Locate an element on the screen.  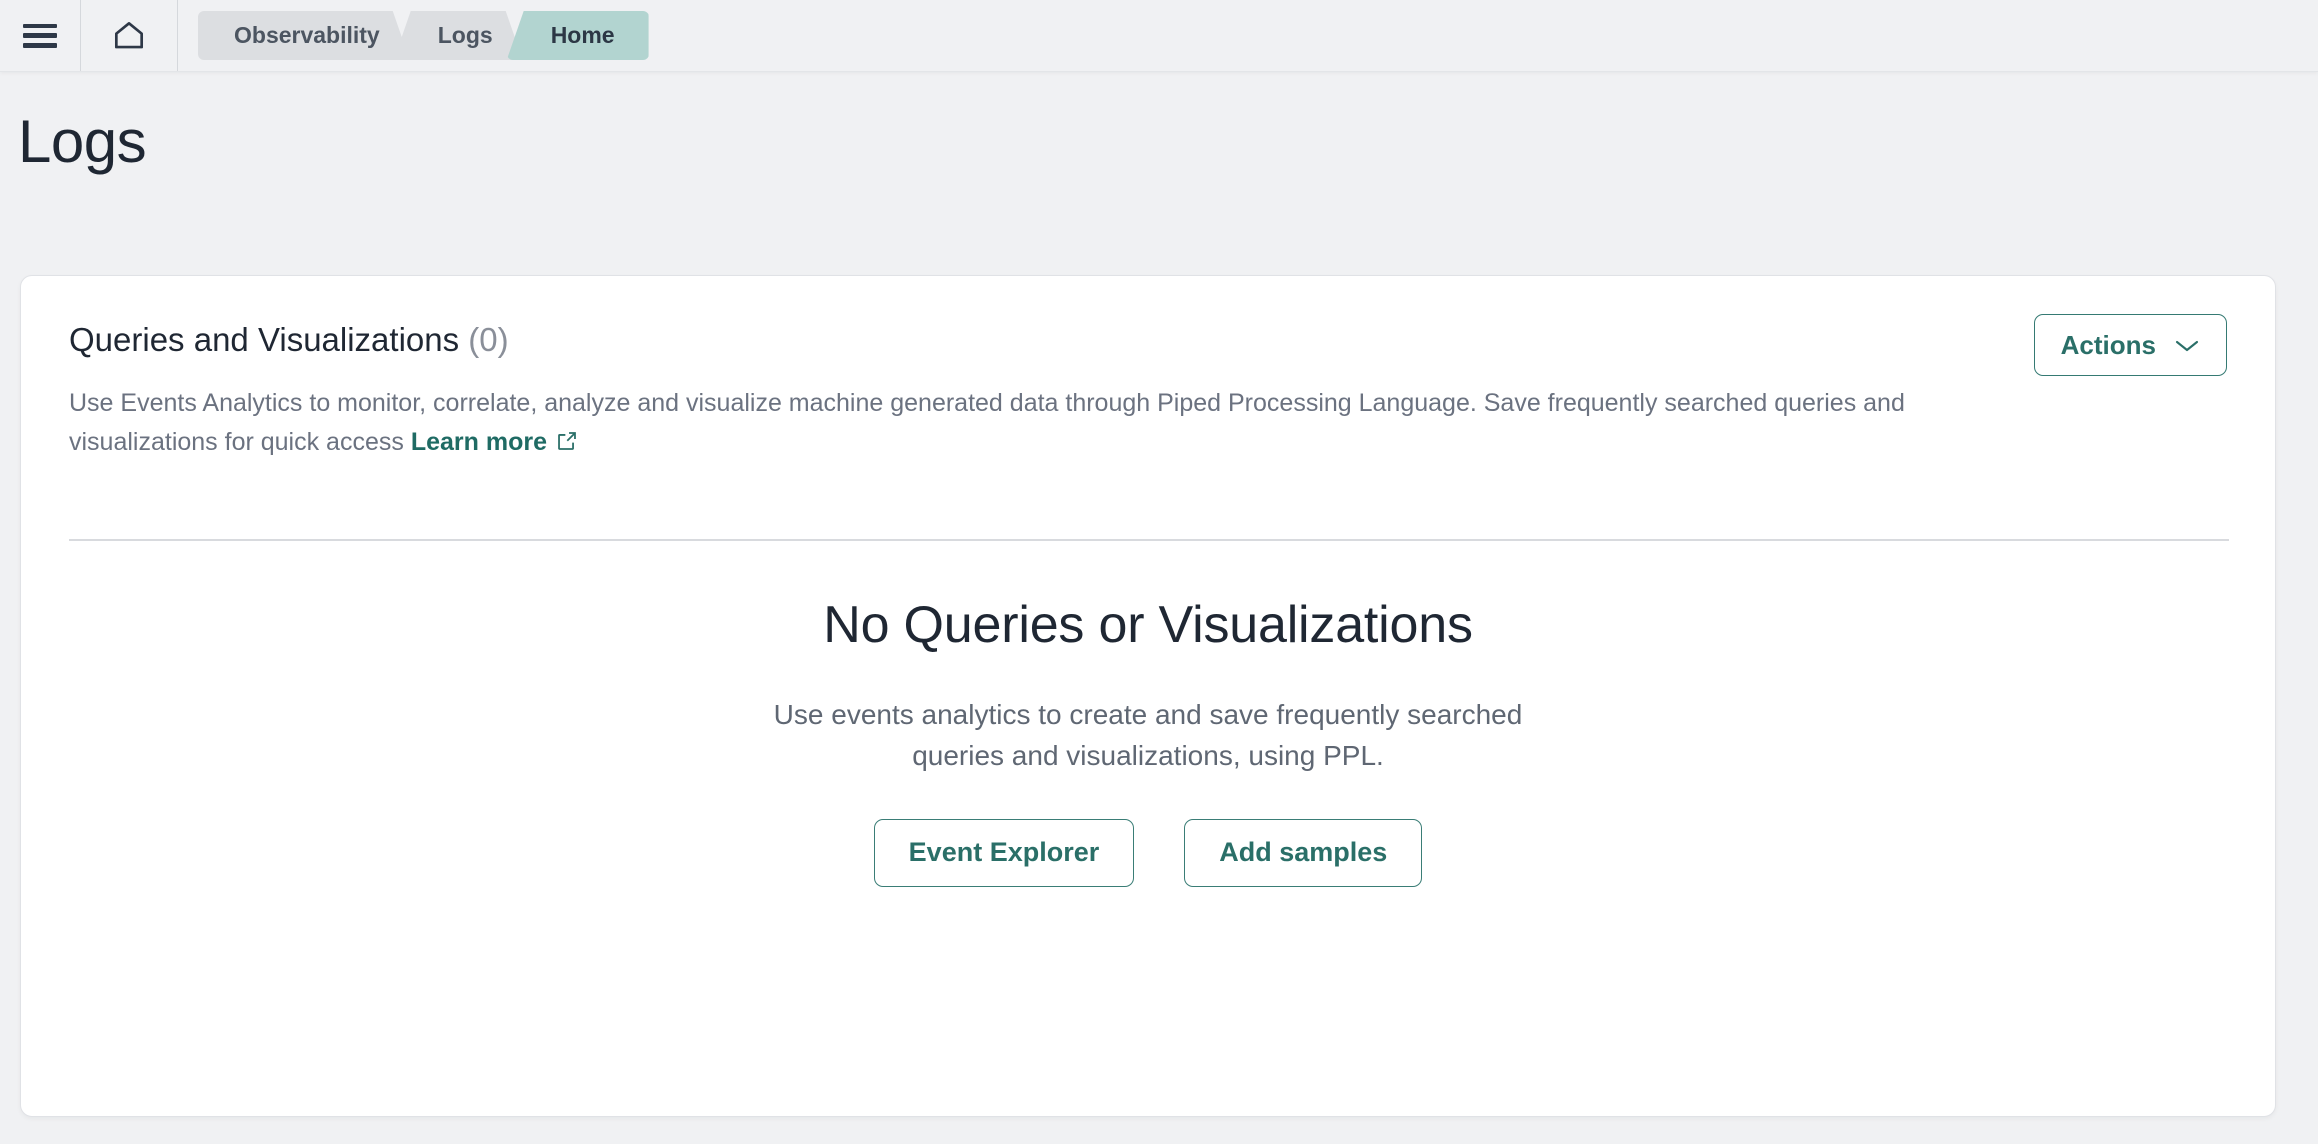
panel-title-text: Queries and Visualizations is located at coordinates (264, 339).